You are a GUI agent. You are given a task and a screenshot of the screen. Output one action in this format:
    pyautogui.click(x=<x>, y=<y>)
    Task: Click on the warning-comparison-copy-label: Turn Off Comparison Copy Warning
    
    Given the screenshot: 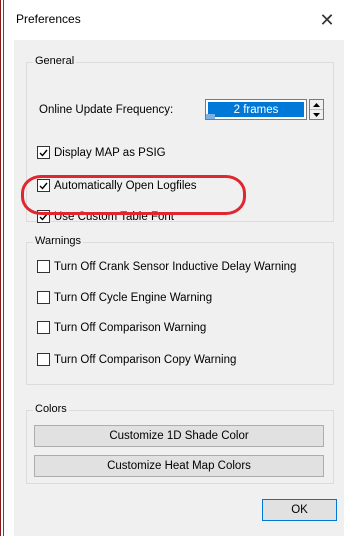 What is the action you would take?
    pyautogui.click(x=145, y=359)
    